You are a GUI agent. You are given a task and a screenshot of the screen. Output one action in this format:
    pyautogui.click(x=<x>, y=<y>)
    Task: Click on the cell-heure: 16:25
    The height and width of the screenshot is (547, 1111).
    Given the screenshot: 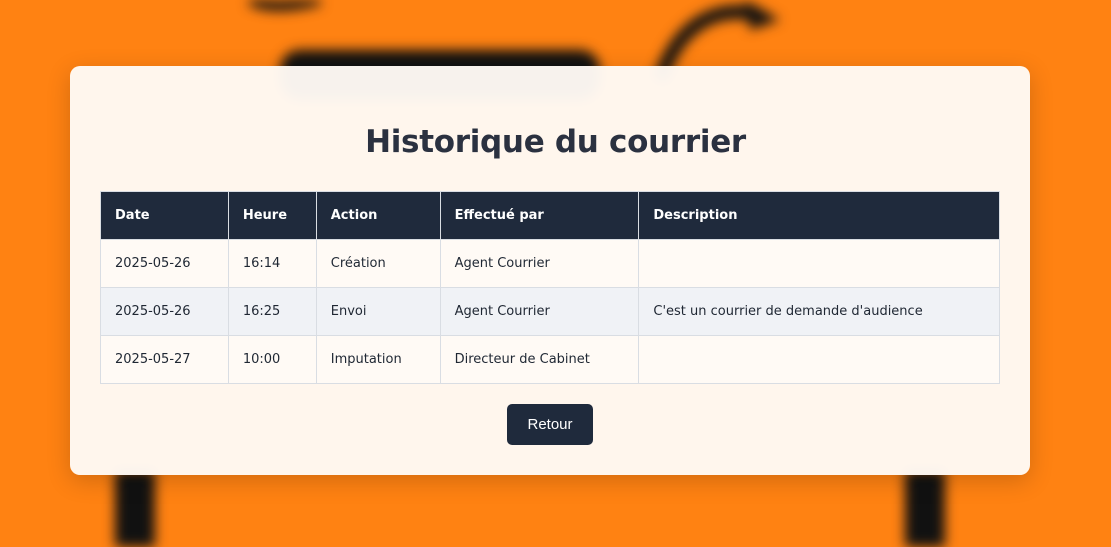 What is the action you would take?
    pyautogui.click(x=272, y=311)
    